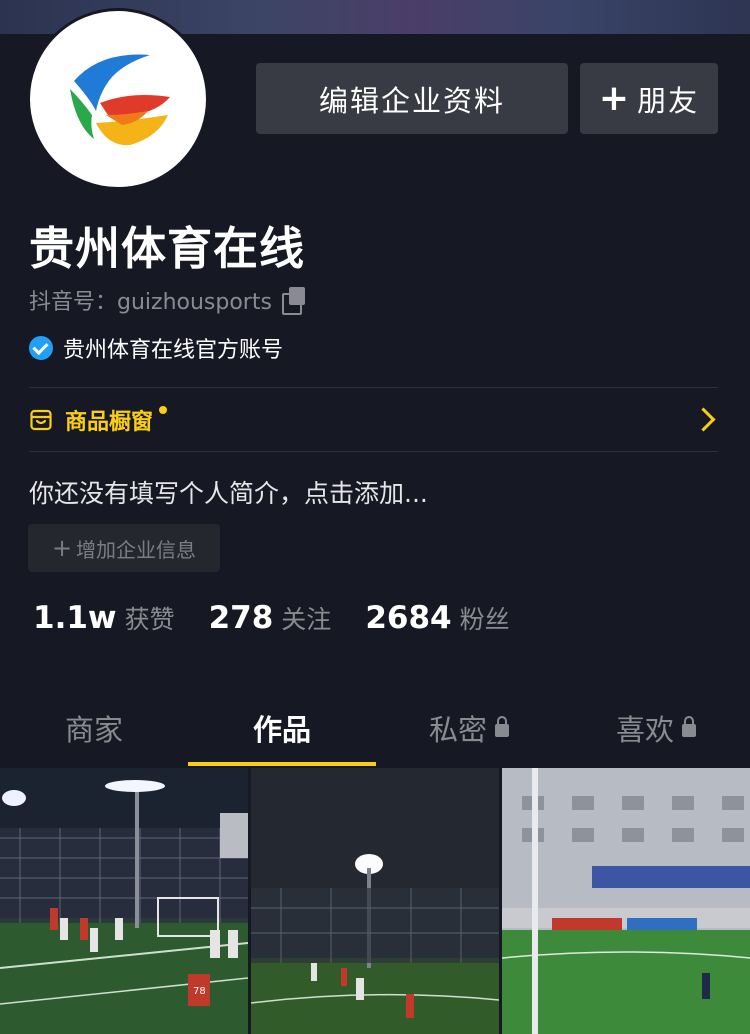 The width and height of the screenshot is (750, 1034). I want to click on tab-private: 私密, so click(469, 728).